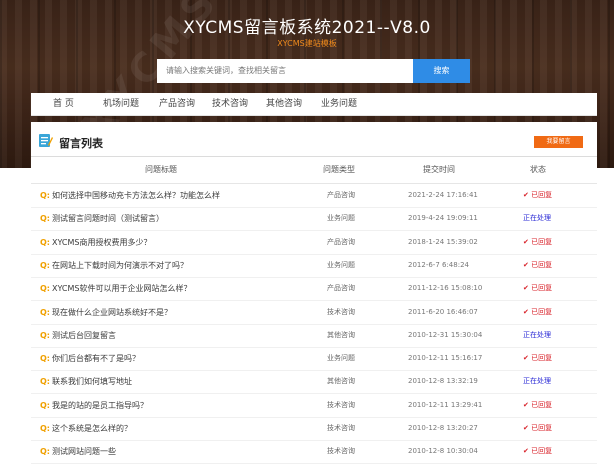 The width and height of the screenshot is (614, 464). What do you see at coordinates (284, 104) in the screenshot?
I see `nav-item-4: 其他咨询` at bounding box center [284, 104].